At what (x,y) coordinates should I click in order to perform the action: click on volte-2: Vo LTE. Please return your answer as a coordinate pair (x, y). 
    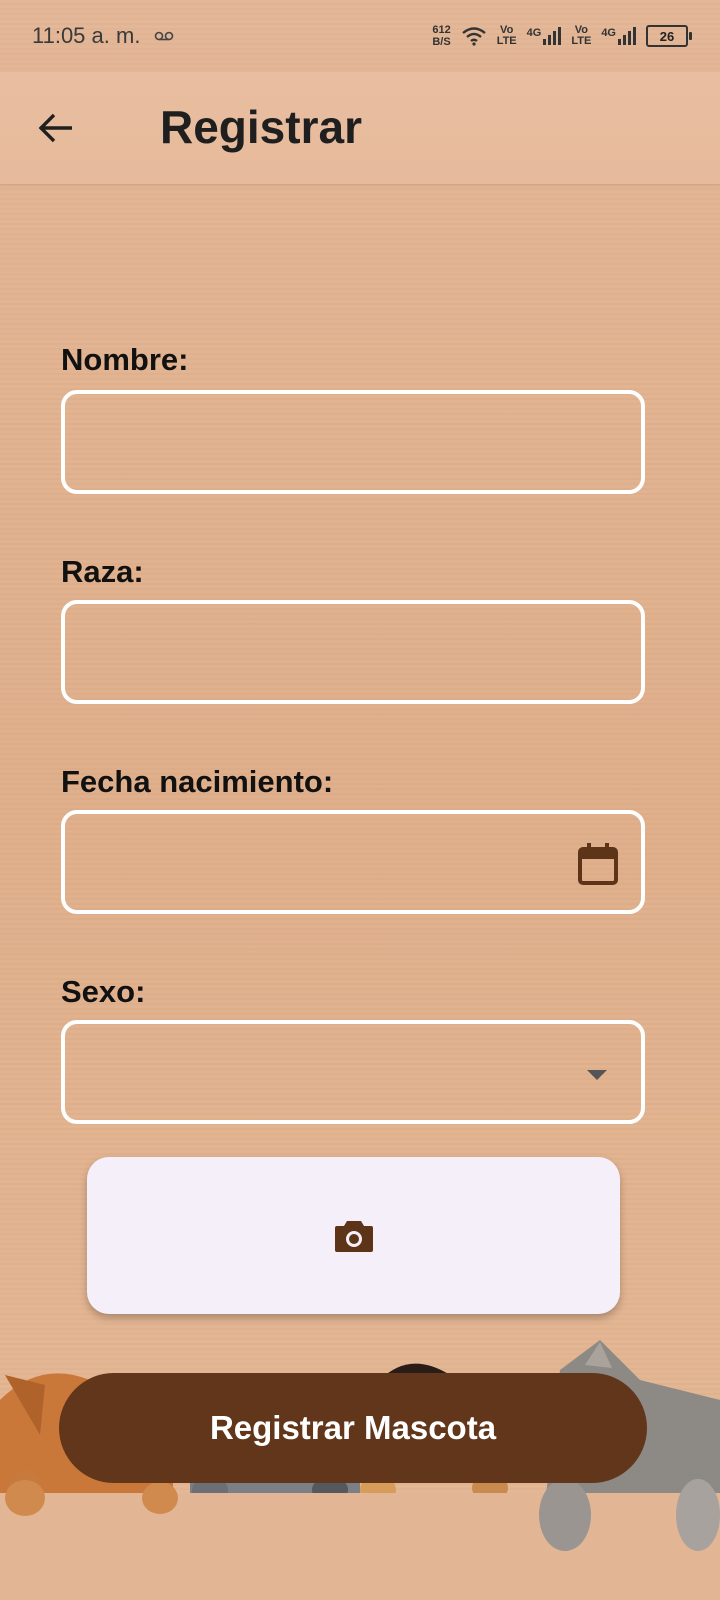
    Looking at the image, I should click on (581, 36).